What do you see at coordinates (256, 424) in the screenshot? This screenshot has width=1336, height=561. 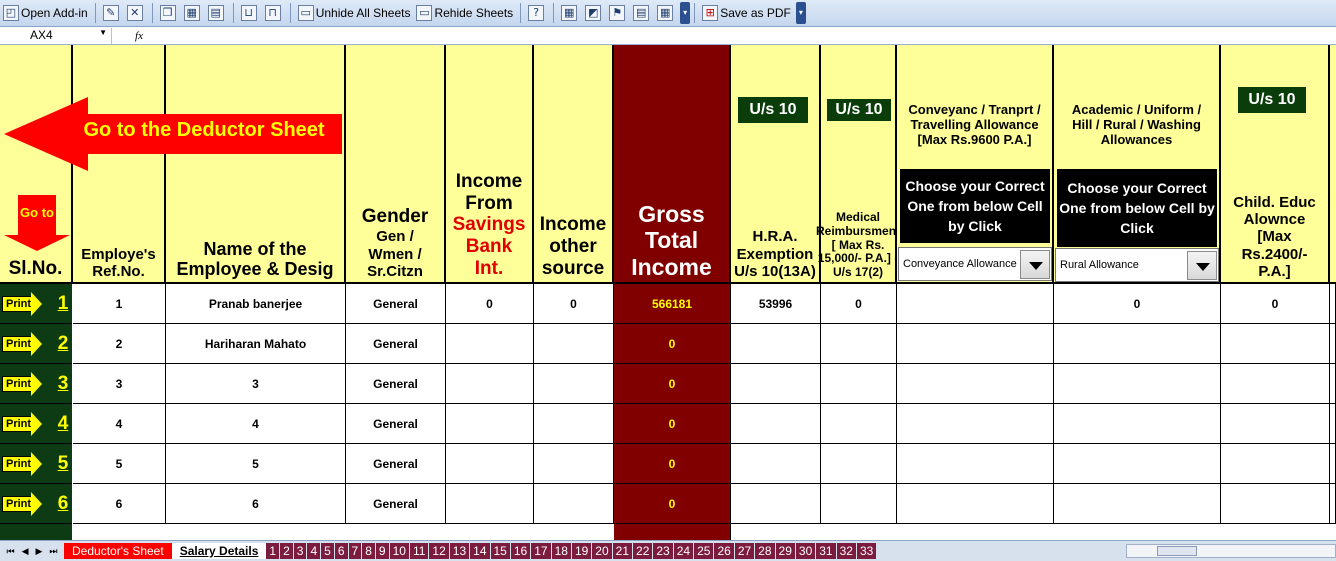 I see `cell-name: 4` at bounding box center [256, 424].